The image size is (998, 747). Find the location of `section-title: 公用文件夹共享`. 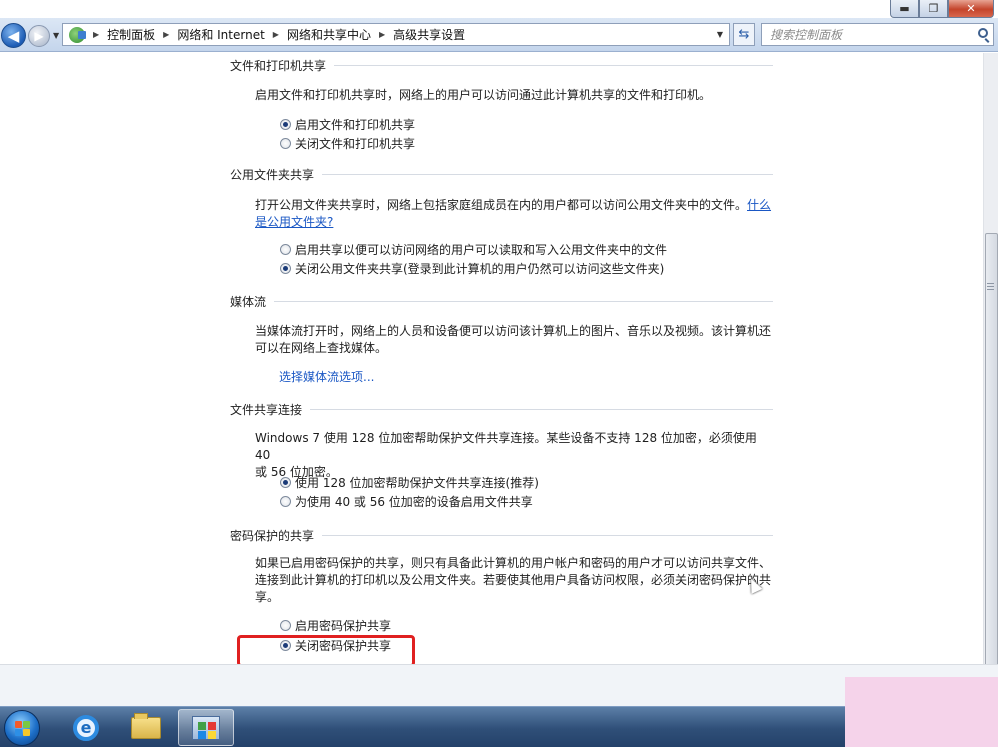

section-title: 公用文件夹共享 is located at coordinates (272, 174).